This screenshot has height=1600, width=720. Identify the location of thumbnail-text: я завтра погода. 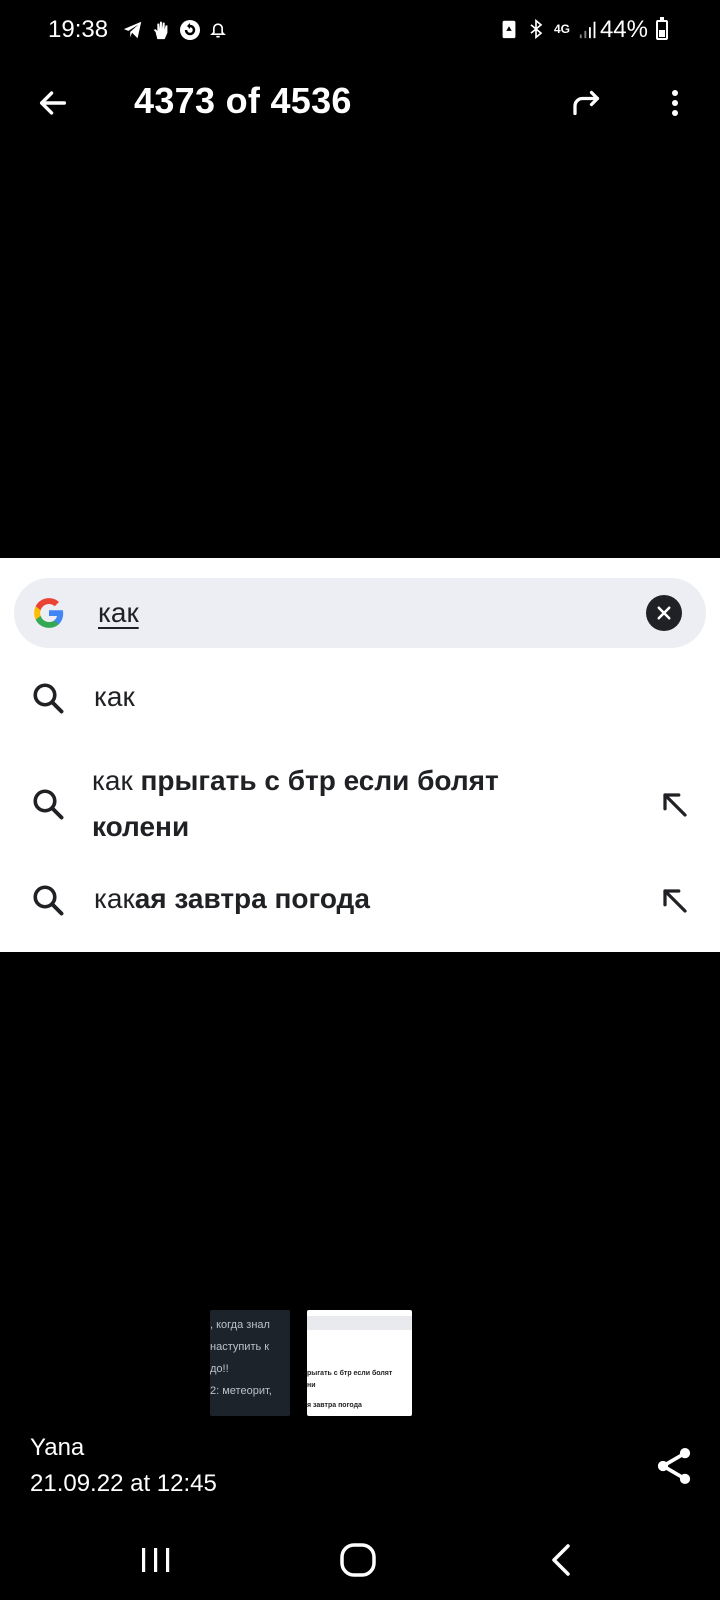
(334, 1405).